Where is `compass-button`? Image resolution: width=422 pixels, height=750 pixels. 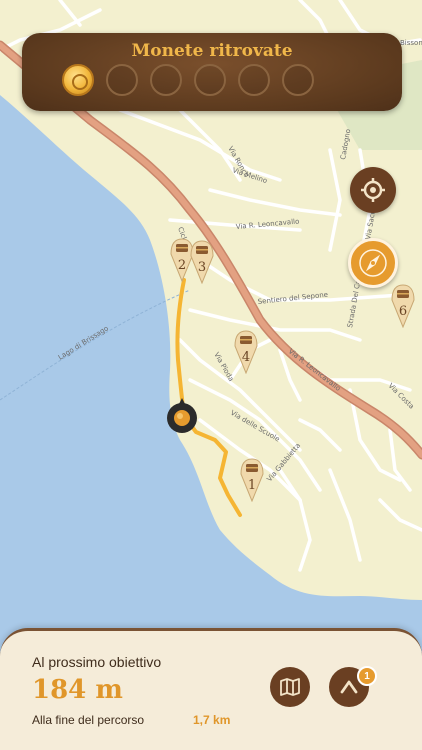
compass-button is located at coordinates (373, 263).